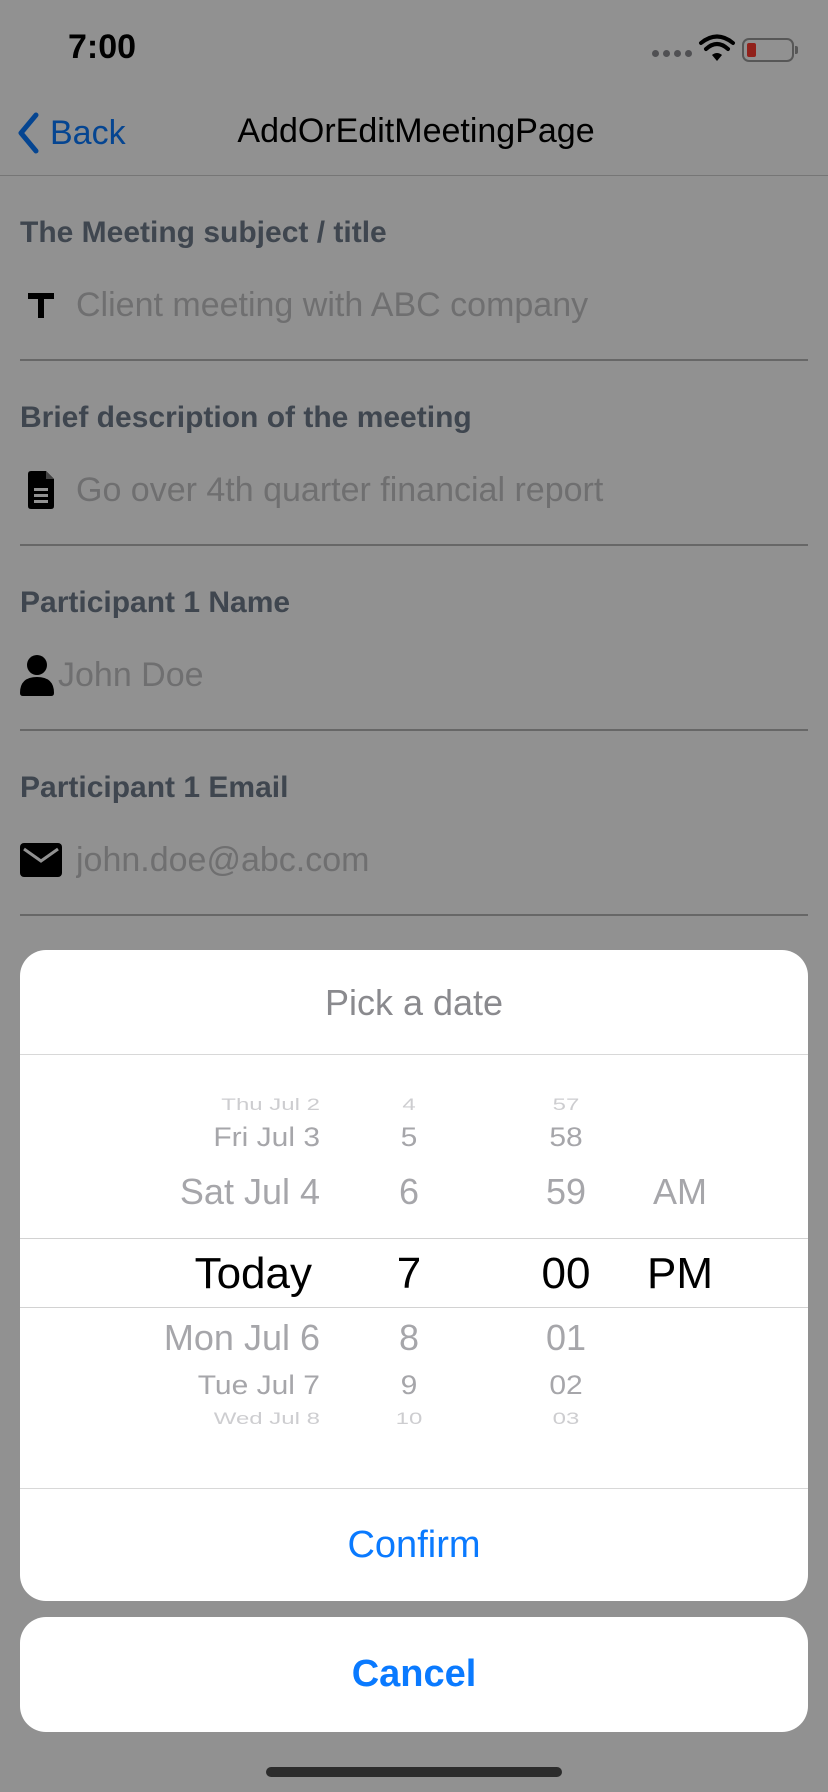  Describe the element at coordinates (250, 1192) in the screenshot. I see `date-option: Sat Jul 4` at that location.